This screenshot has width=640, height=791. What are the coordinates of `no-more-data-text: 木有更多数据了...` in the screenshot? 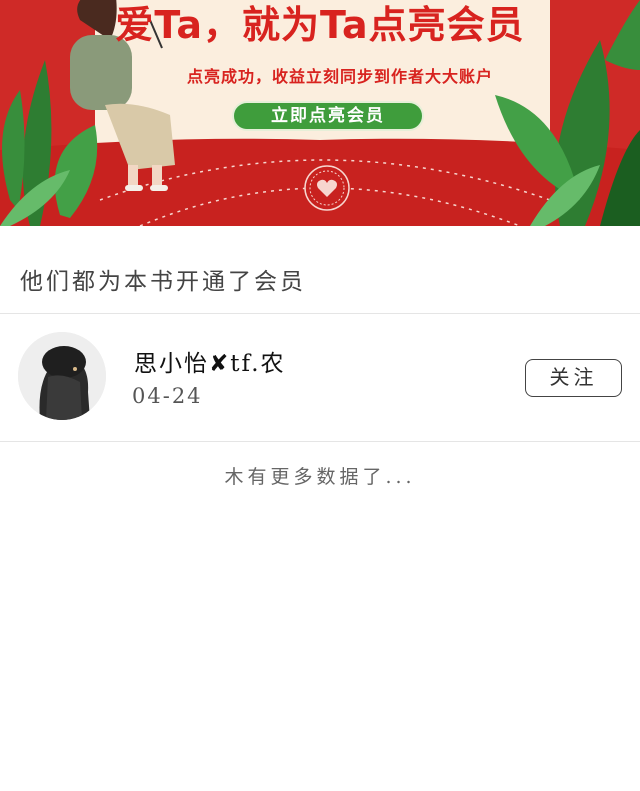 It's located at (320, 477).